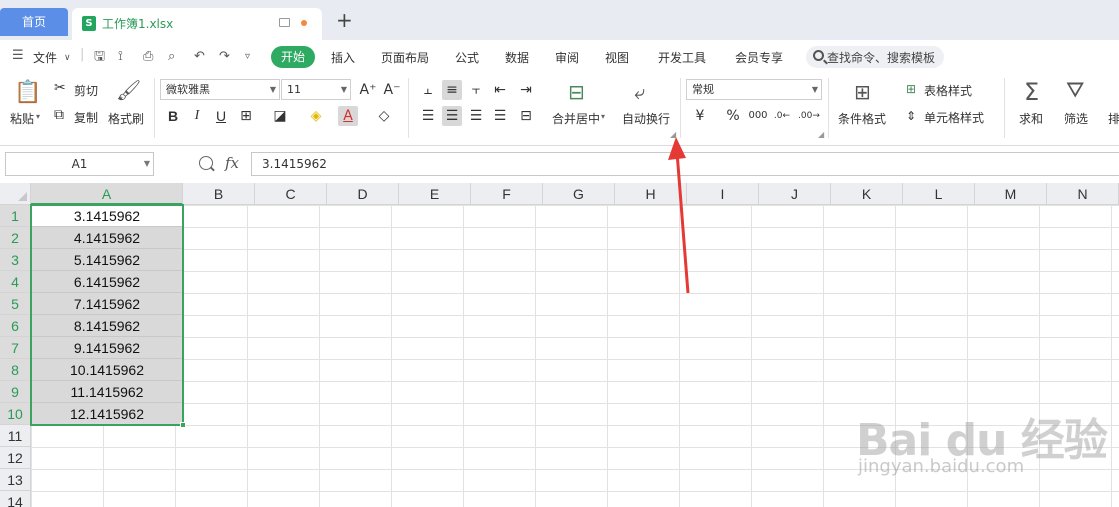 Image resolution: width=1119 pixels, height=507 pixels. Describe the element at coordinates (247, 57) in the screenshot. I see `customize-toolbar-icon: ▿` at that location.